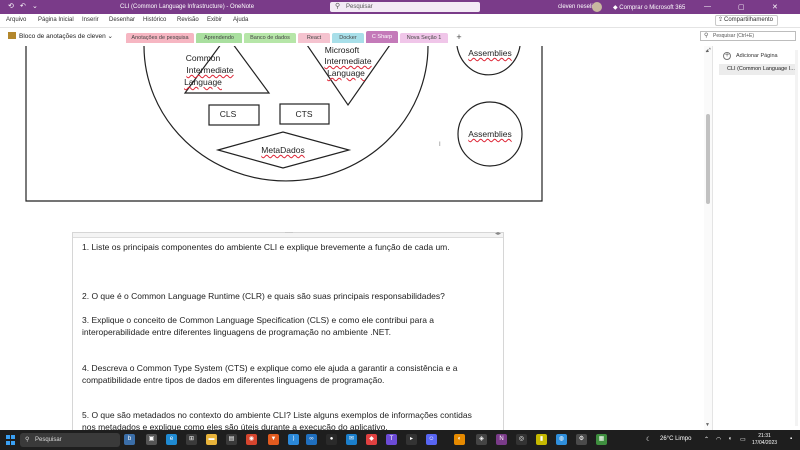 Image resolution: width=800 pixels, height=450 pixels. I want to click on user-name: cleven neselio, so click(577, 7).